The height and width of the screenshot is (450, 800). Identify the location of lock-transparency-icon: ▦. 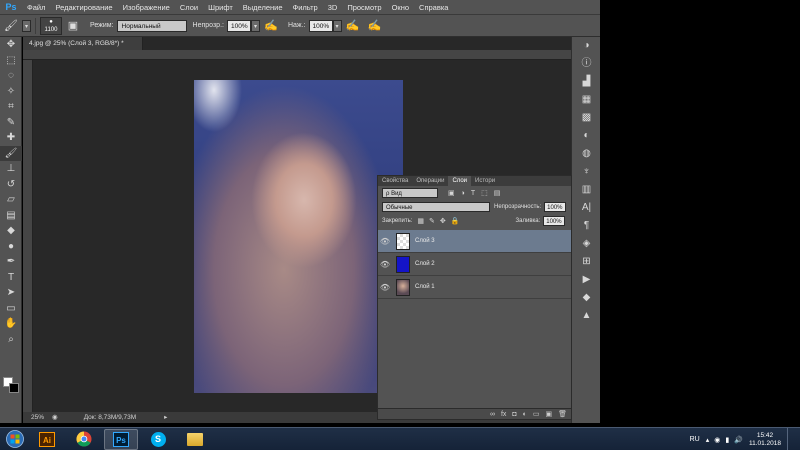
(420, 221).